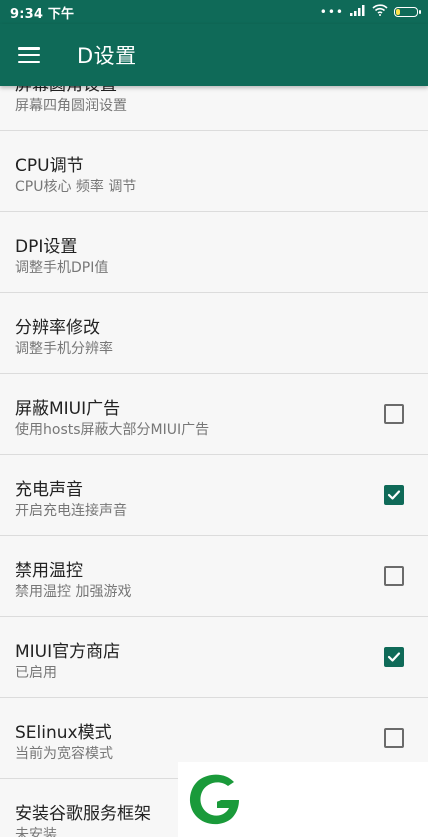  Describe the element at coordinates (64, 349) in the screenshot. I see `setting-subtitle: 调整手机分辨率` at that location.